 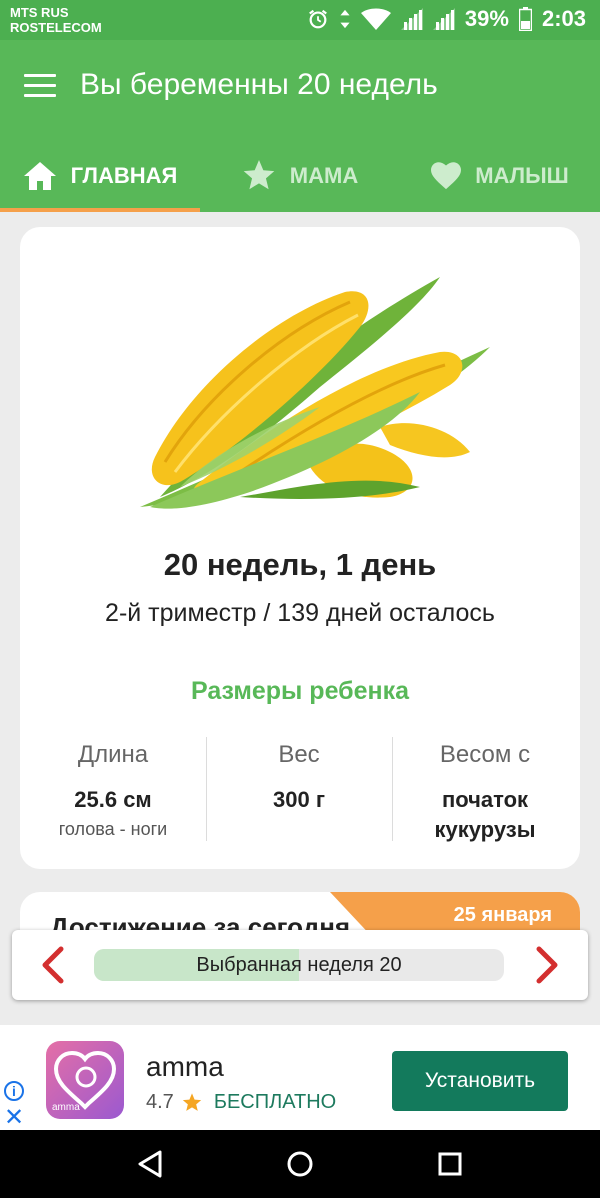 What do you see at coordinates (480, 1081) in the screenshot?
I see `install-button: Установить` at bounding box center [480, 1081].